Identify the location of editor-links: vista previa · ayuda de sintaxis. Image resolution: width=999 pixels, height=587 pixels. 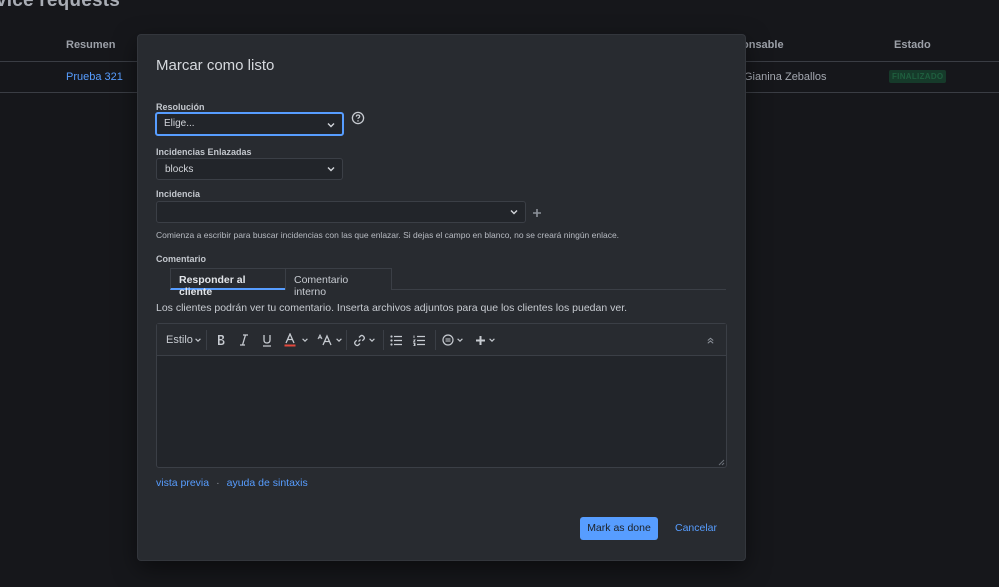
(232, 483).